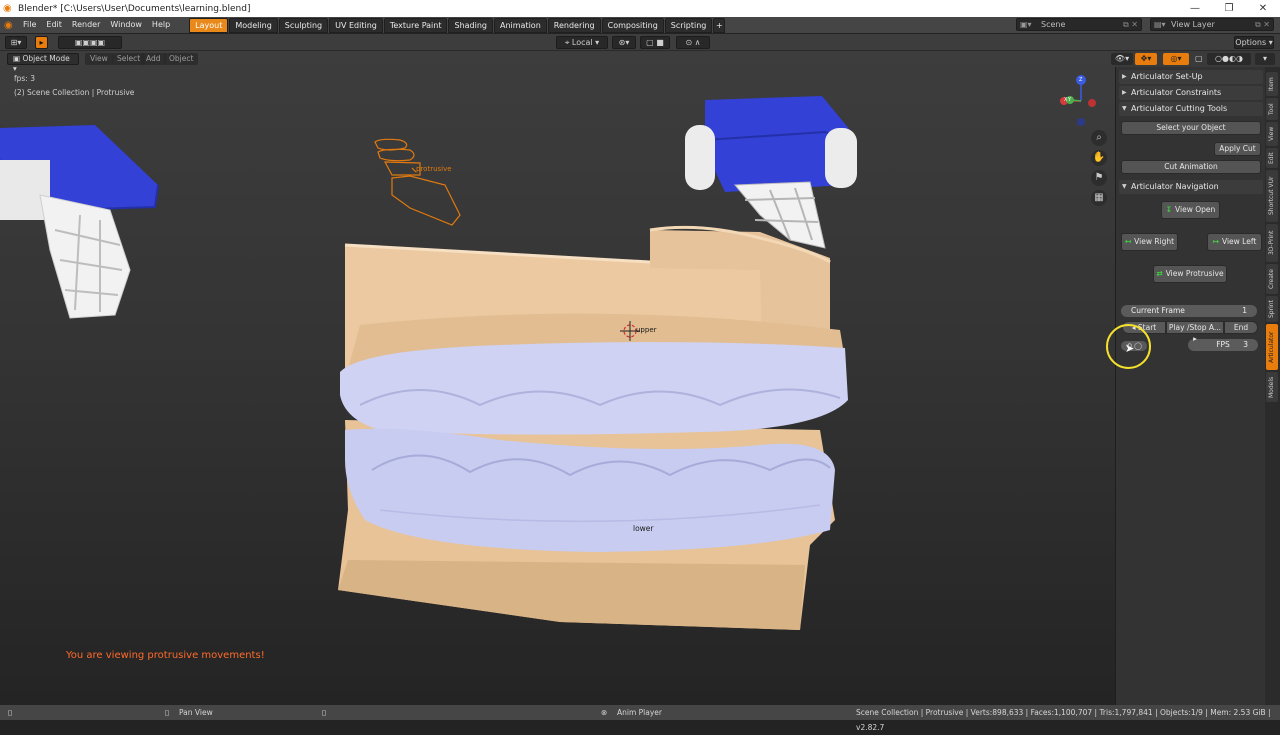 The width and height of the screenshot is (1280, 735). Describe the element at coordinates (1272, 158) in the screenshot. I see `tab-edit: Edit` at that location.